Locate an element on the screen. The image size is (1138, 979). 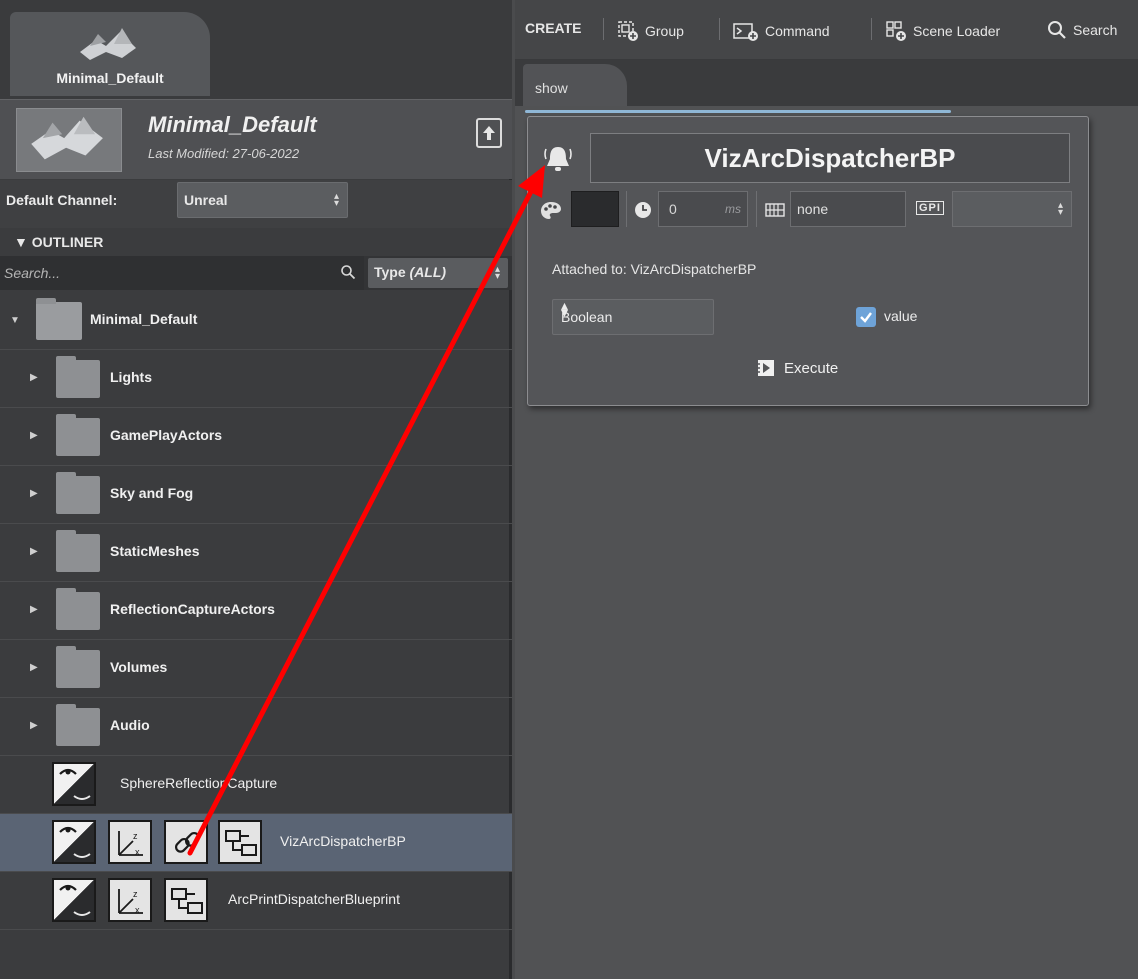
command-icon is located at coordinates (745, 32).